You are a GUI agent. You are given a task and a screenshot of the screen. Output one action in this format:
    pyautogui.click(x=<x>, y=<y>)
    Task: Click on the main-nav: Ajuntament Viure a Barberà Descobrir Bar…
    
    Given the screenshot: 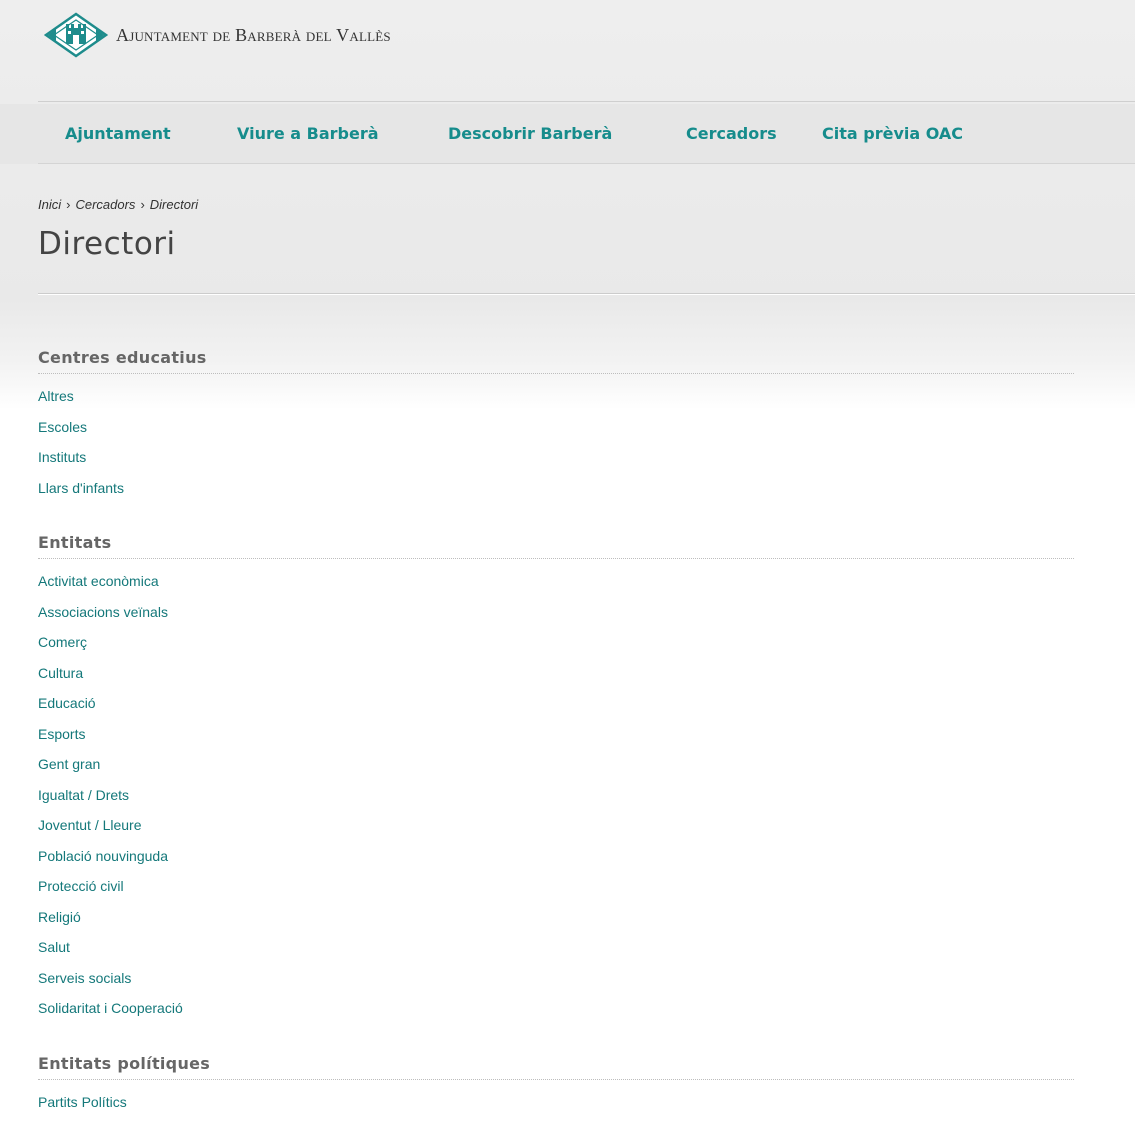 What is the action you would take?
    pyautogui.click(x=567, y=134)
    